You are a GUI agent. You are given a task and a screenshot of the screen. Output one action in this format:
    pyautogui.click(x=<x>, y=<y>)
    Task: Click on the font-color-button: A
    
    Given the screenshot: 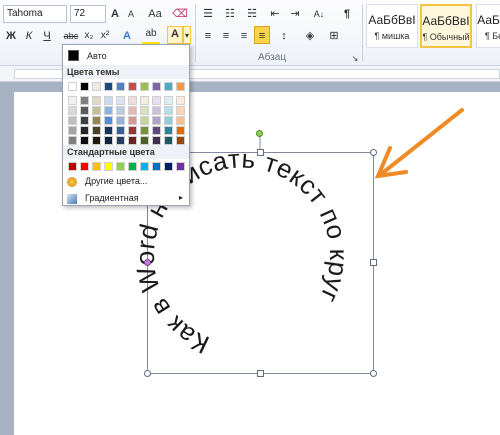 What is the action you would take?
    pyautogui.click(x=175, y=35)
    